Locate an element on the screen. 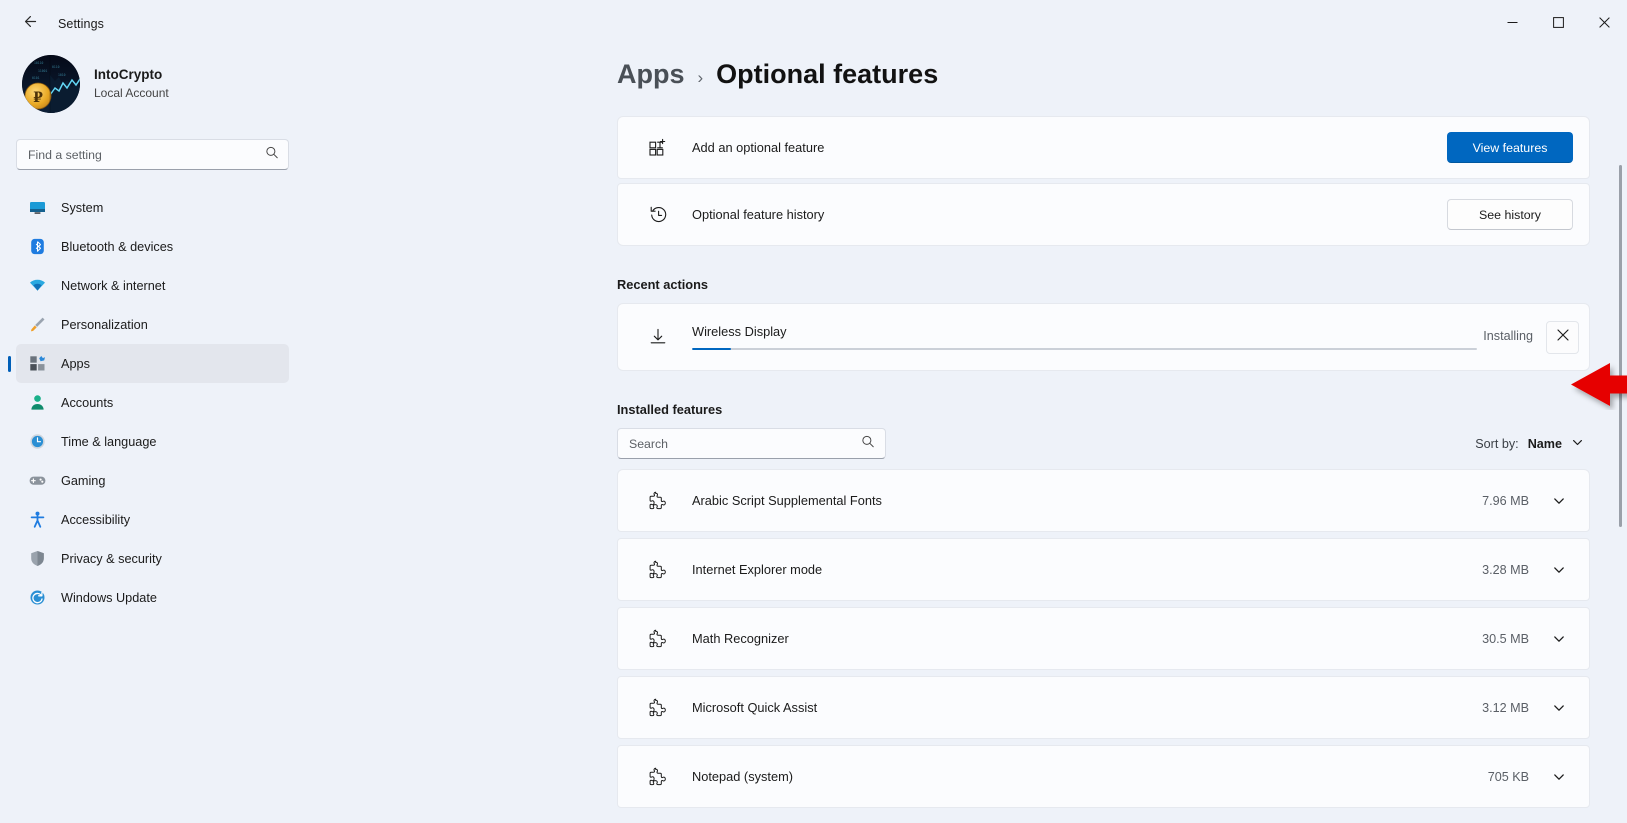 The width and height of the screenshot is (1627, 823). sidebar-item-label: Network & internet is located at coordinates (113, 285).